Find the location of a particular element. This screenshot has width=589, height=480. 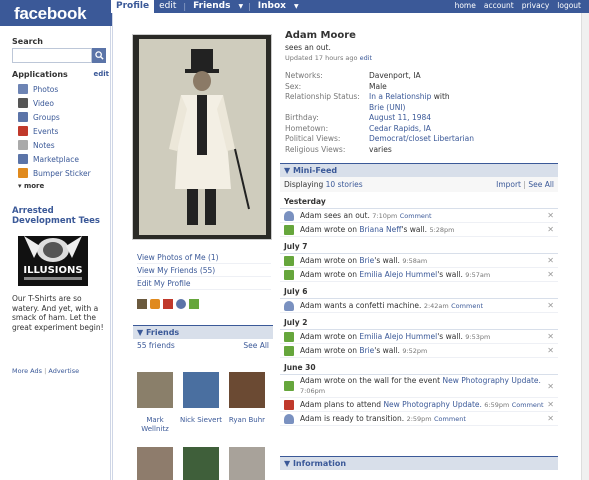

nav-profile-edit: edit is located at coordinates (167, 6).